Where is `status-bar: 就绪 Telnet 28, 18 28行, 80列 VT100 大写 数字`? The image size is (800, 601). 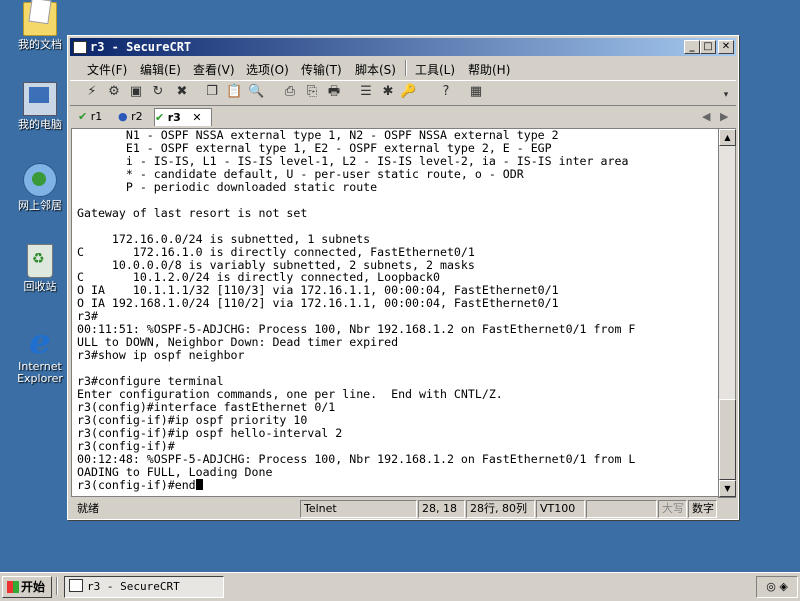 status-bar: 就绪 Telnet 28, 18 28行, 80列 VT100 大写 数字 is located at coordinates (403, 508).